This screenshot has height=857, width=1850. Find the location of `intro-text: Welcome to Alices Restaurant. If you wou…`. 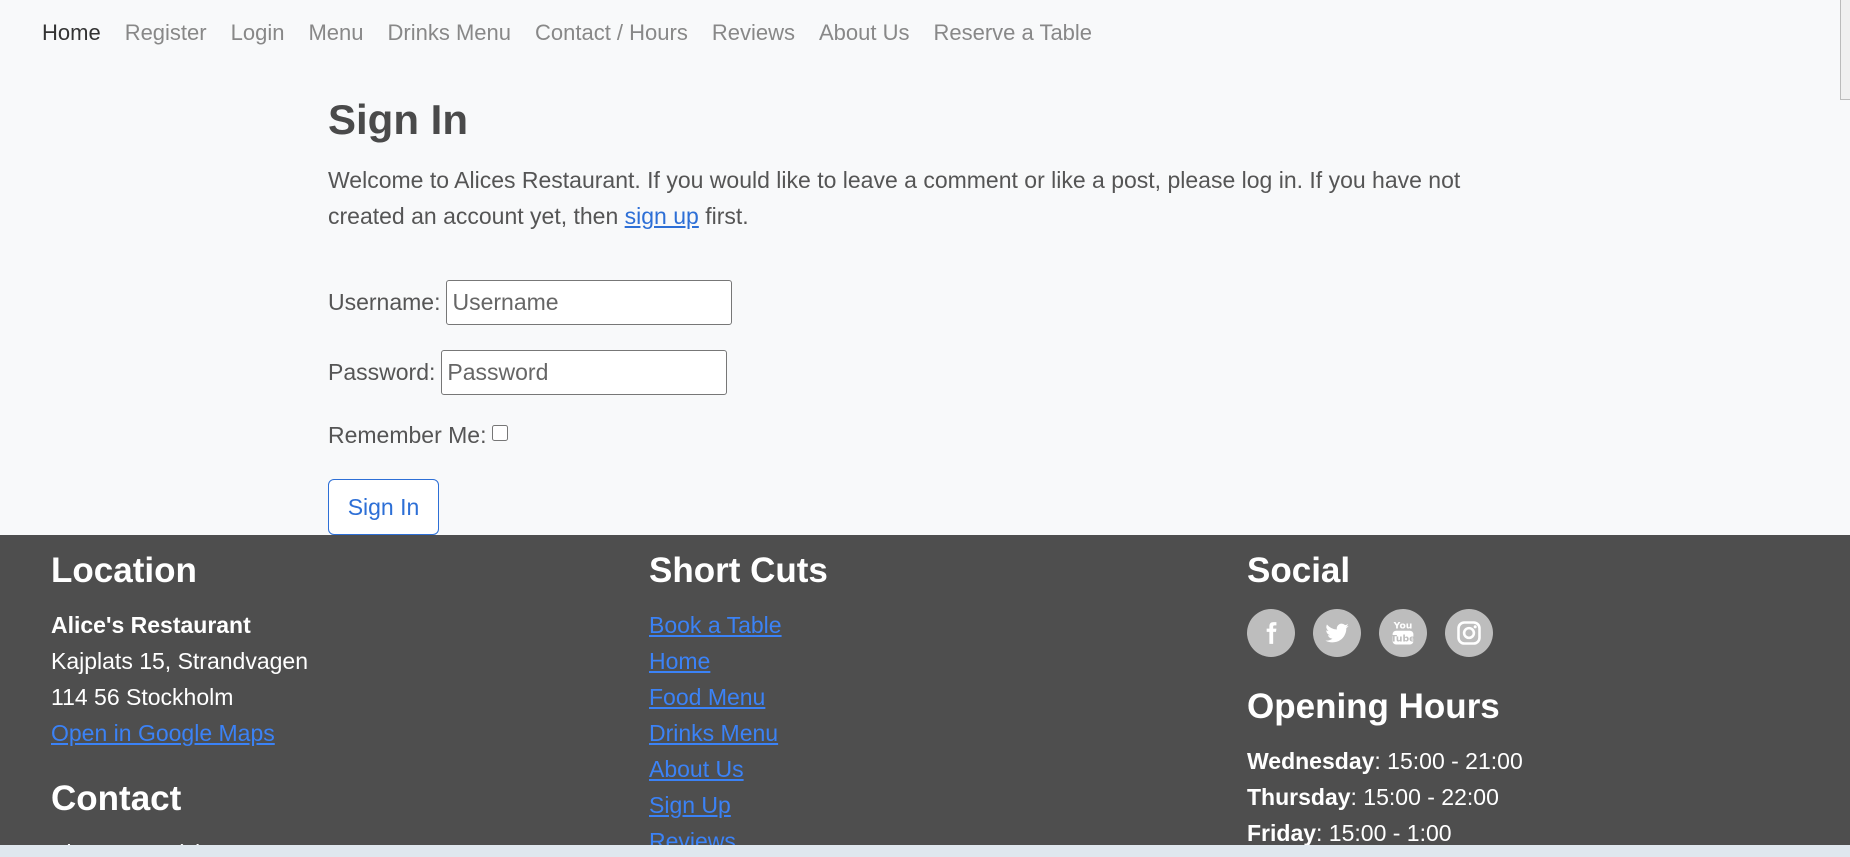

intro-text: Welcome to Alices Restaurant. If you wou… is located at coordinates (918, 198).